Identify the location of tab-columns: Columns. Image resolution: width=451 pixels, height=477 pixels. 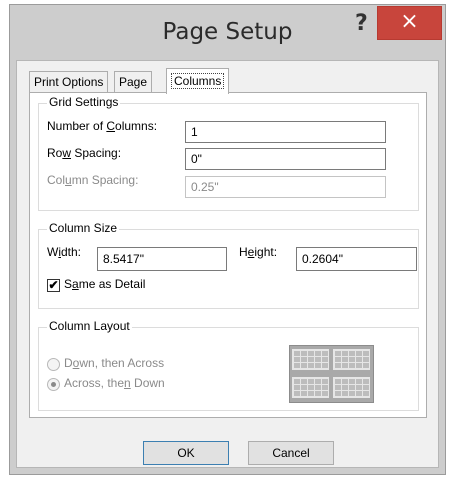
(198, 81).